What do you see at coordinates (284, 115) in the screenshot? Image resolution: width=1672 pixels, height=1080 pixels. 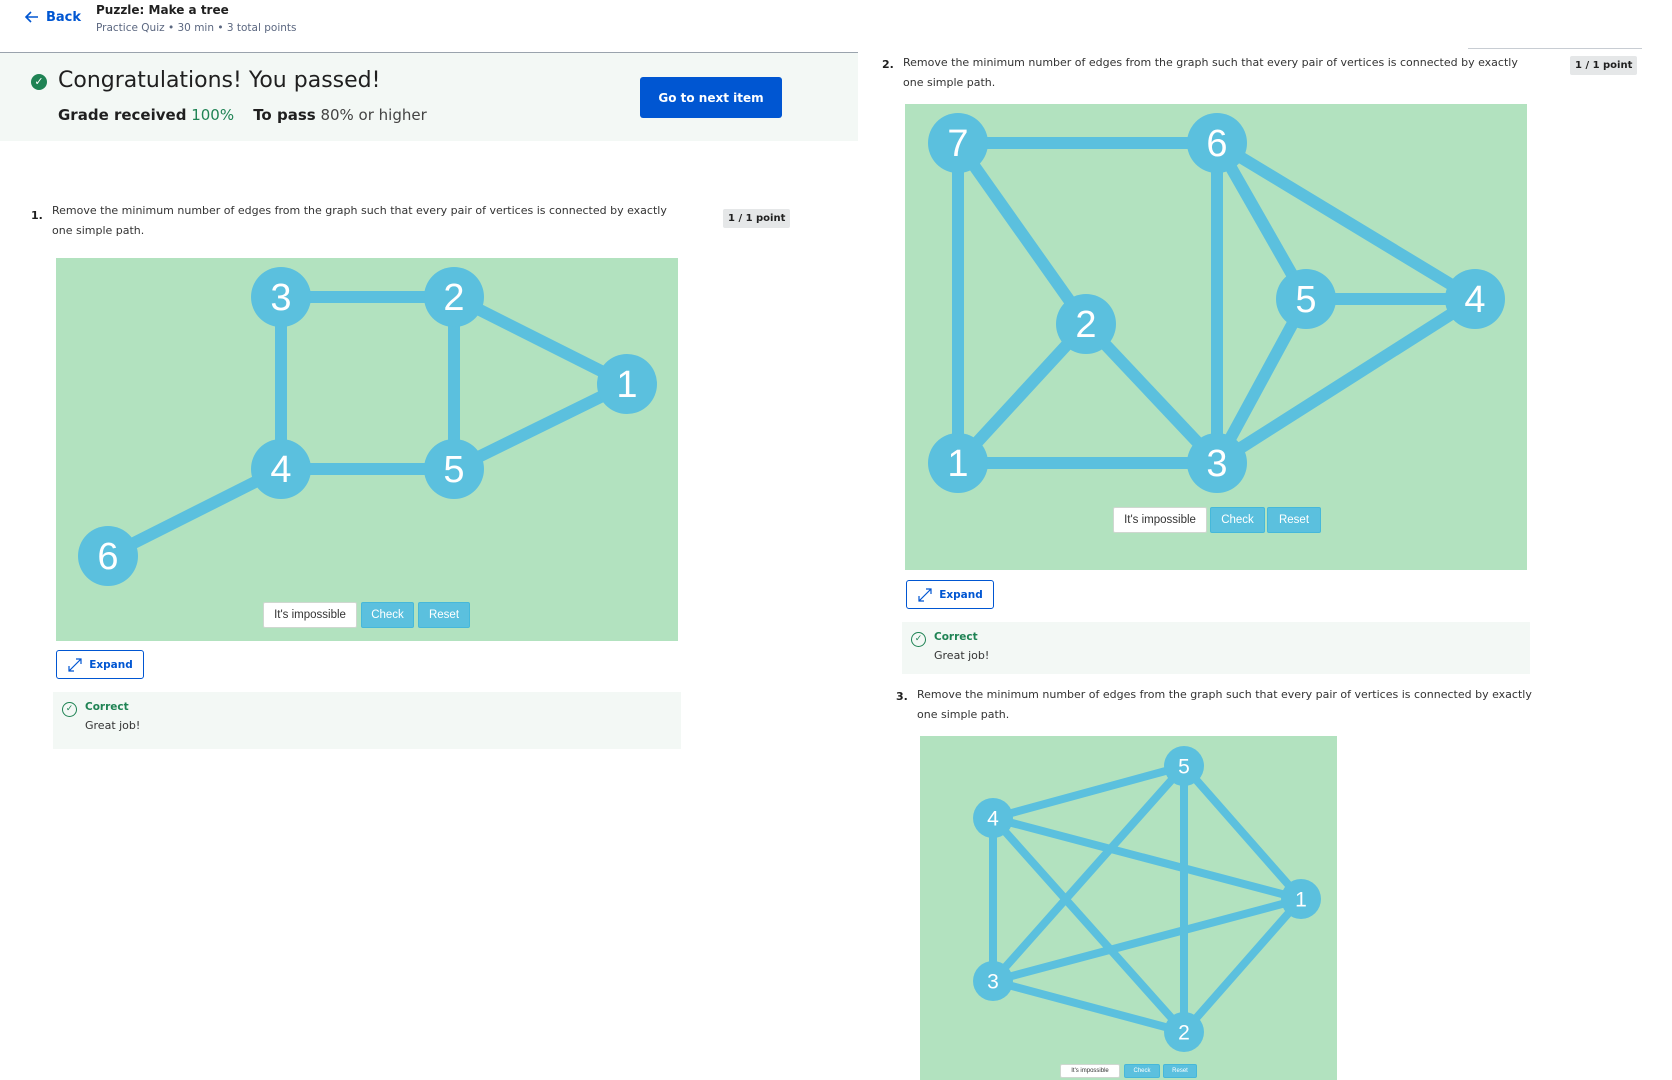 I see `pass-label: To pass` at bounding box center [284, 115].